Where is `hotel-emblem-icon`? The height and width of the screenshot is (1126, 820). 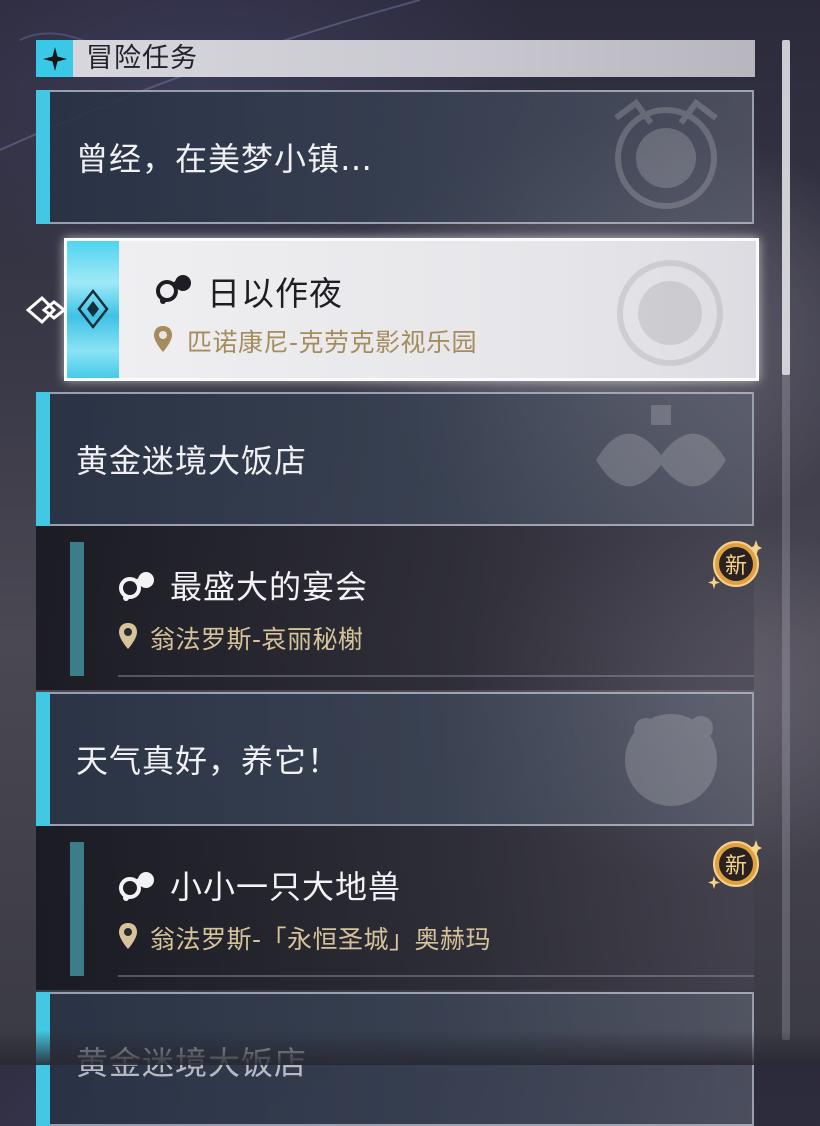
hotel-emblem-icon is located at coordinates (661, 446).